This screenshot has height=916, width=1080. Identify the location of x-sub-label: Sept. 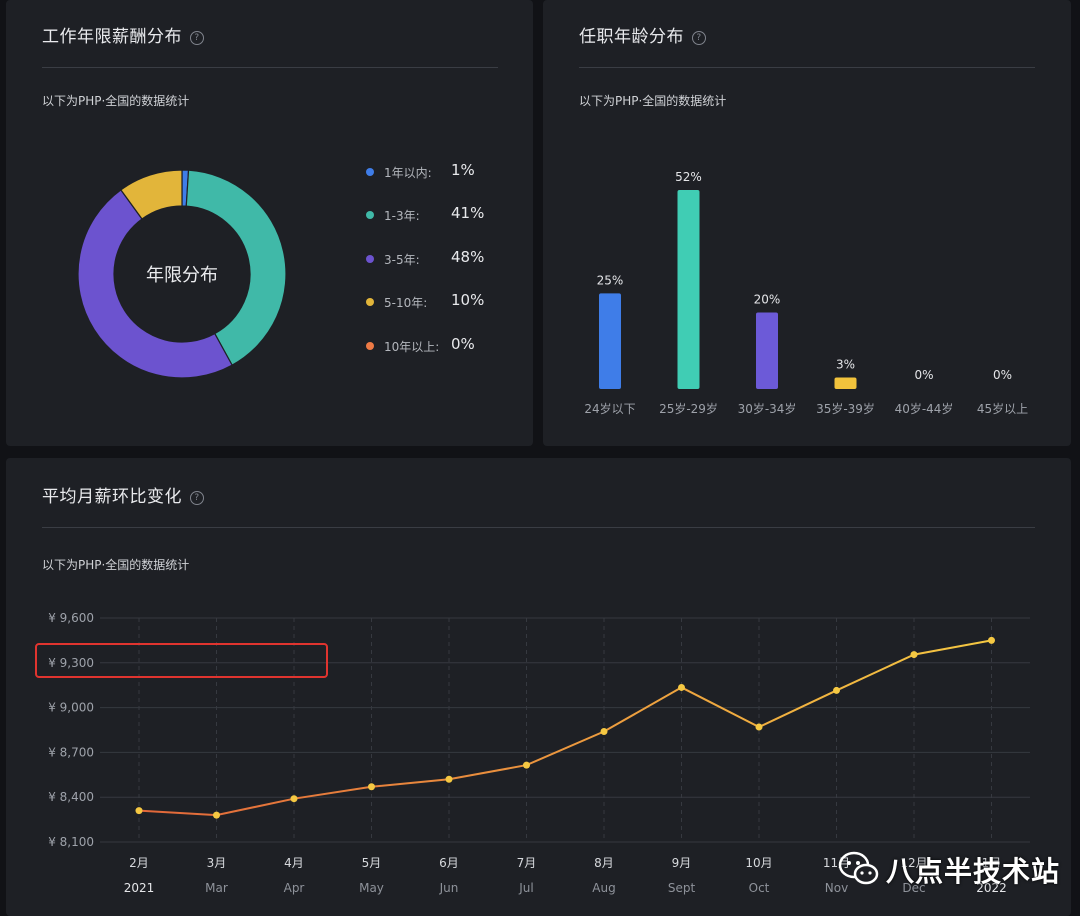
(682, 888).